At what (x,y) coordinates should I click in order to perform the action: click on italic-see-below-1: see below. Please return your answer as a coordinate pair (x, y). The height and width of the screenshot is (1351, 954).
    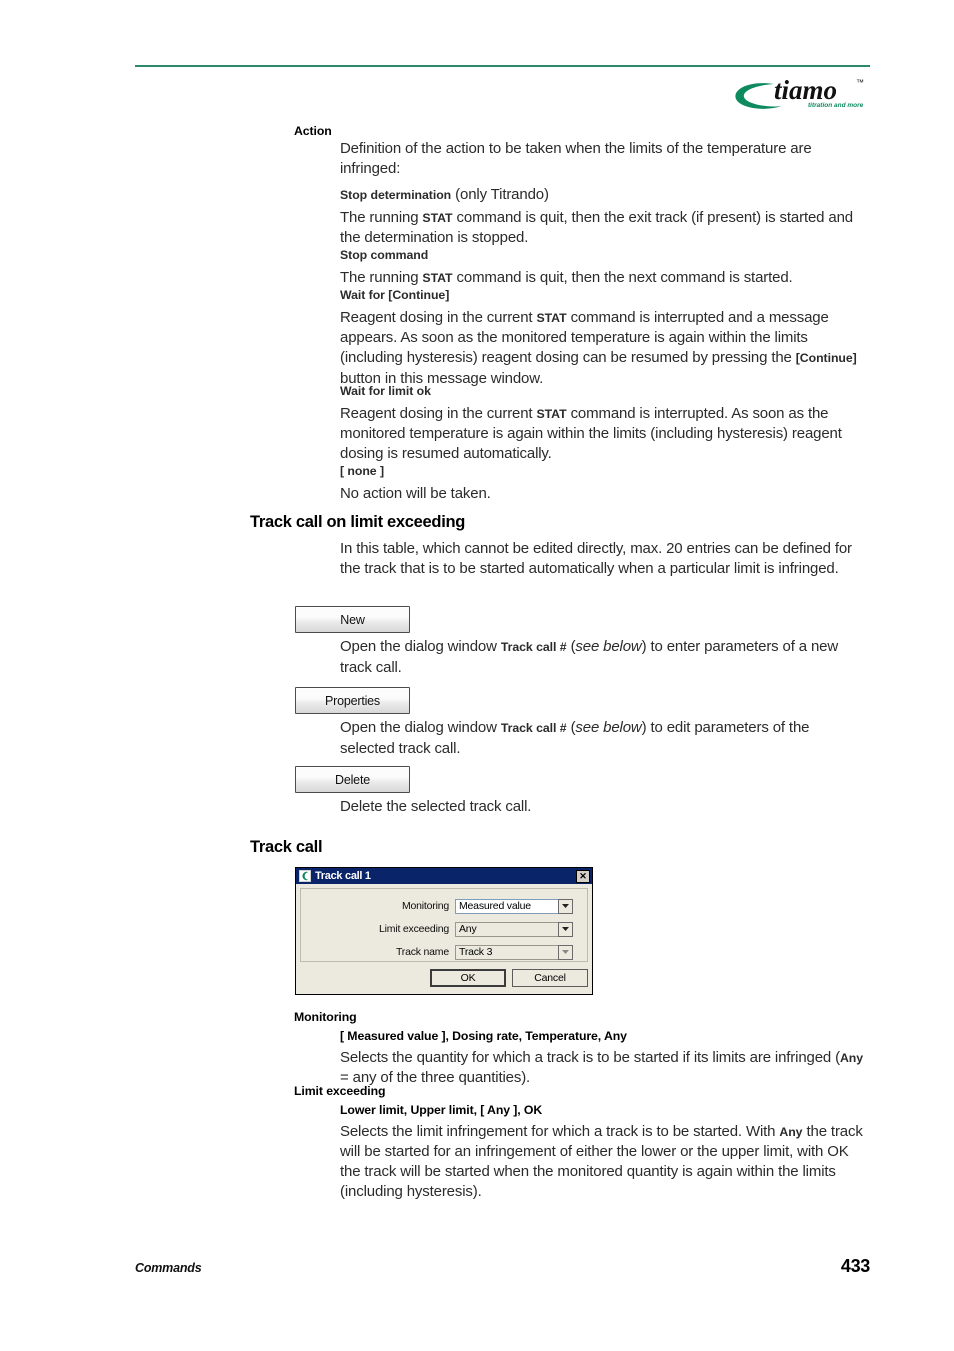
    Looking at the image, I should click on (608, 727).